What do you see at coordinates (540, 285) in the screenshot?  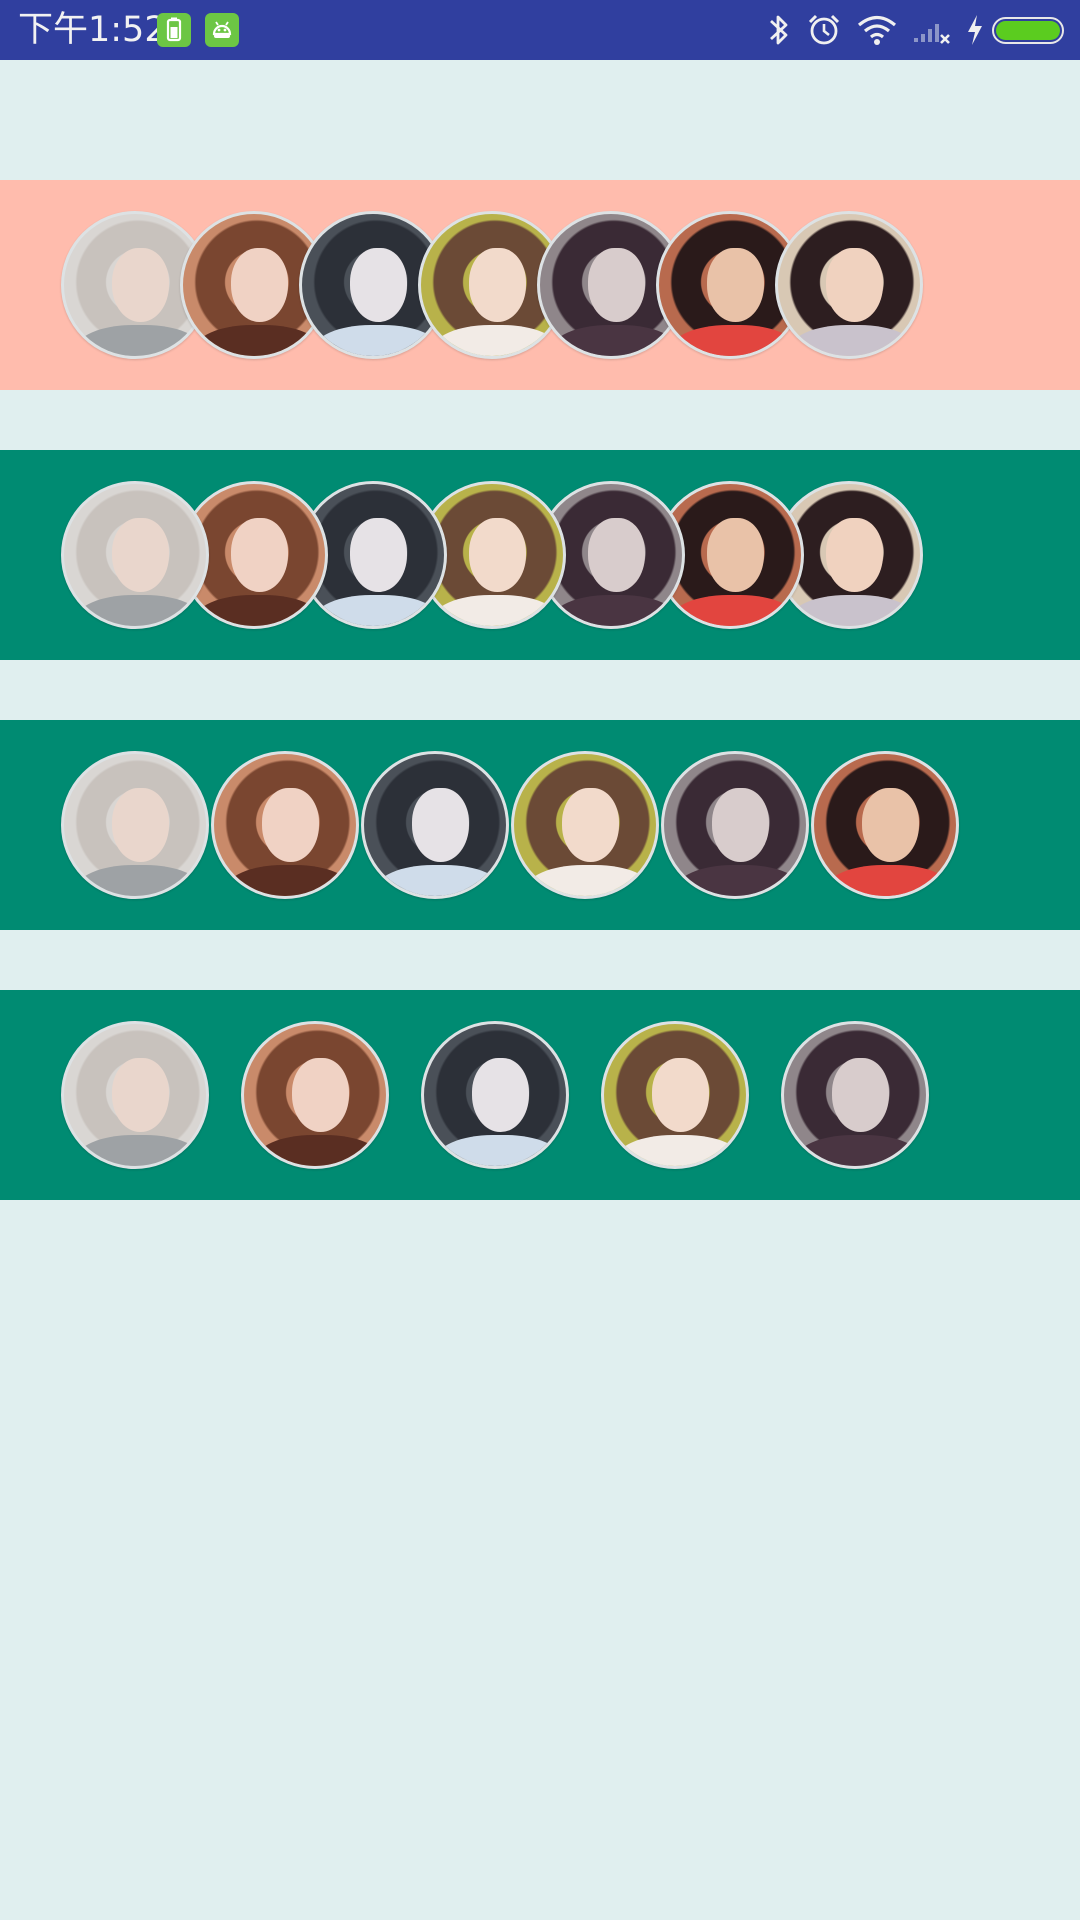 I see `avatar-row-overlap-left` at bounding box center [540, 285].